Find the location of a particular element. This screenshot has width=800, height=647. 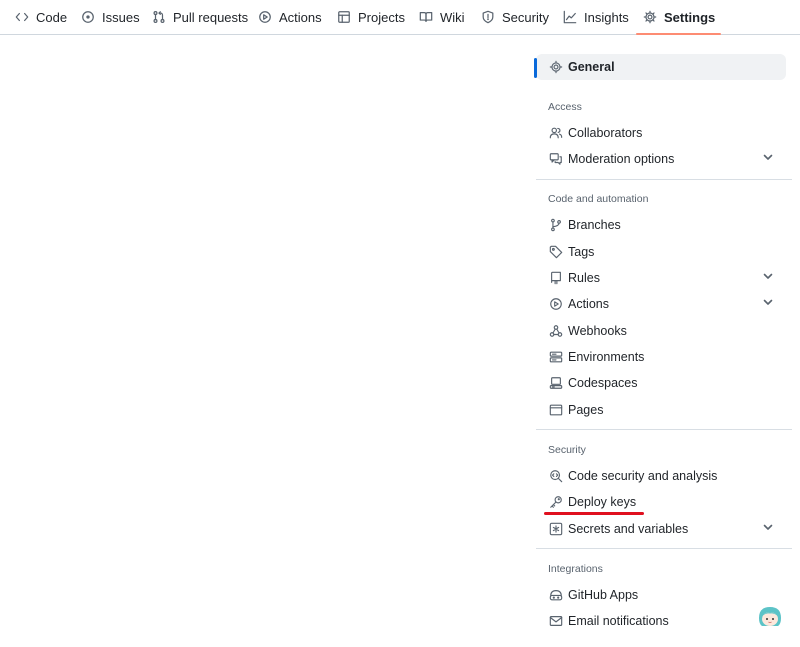

section-heading-access: Access is located at coordinates (565, 107).